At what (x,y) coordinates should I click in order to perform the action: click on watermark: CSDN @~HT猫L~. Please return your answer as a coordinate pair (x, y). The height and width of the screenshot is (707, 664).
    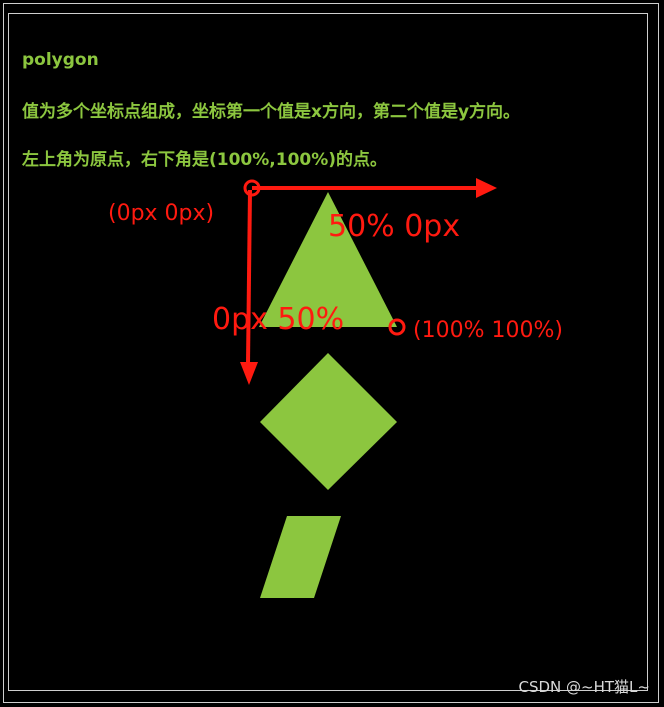
    Looking at the image, I should click on (584, 687).